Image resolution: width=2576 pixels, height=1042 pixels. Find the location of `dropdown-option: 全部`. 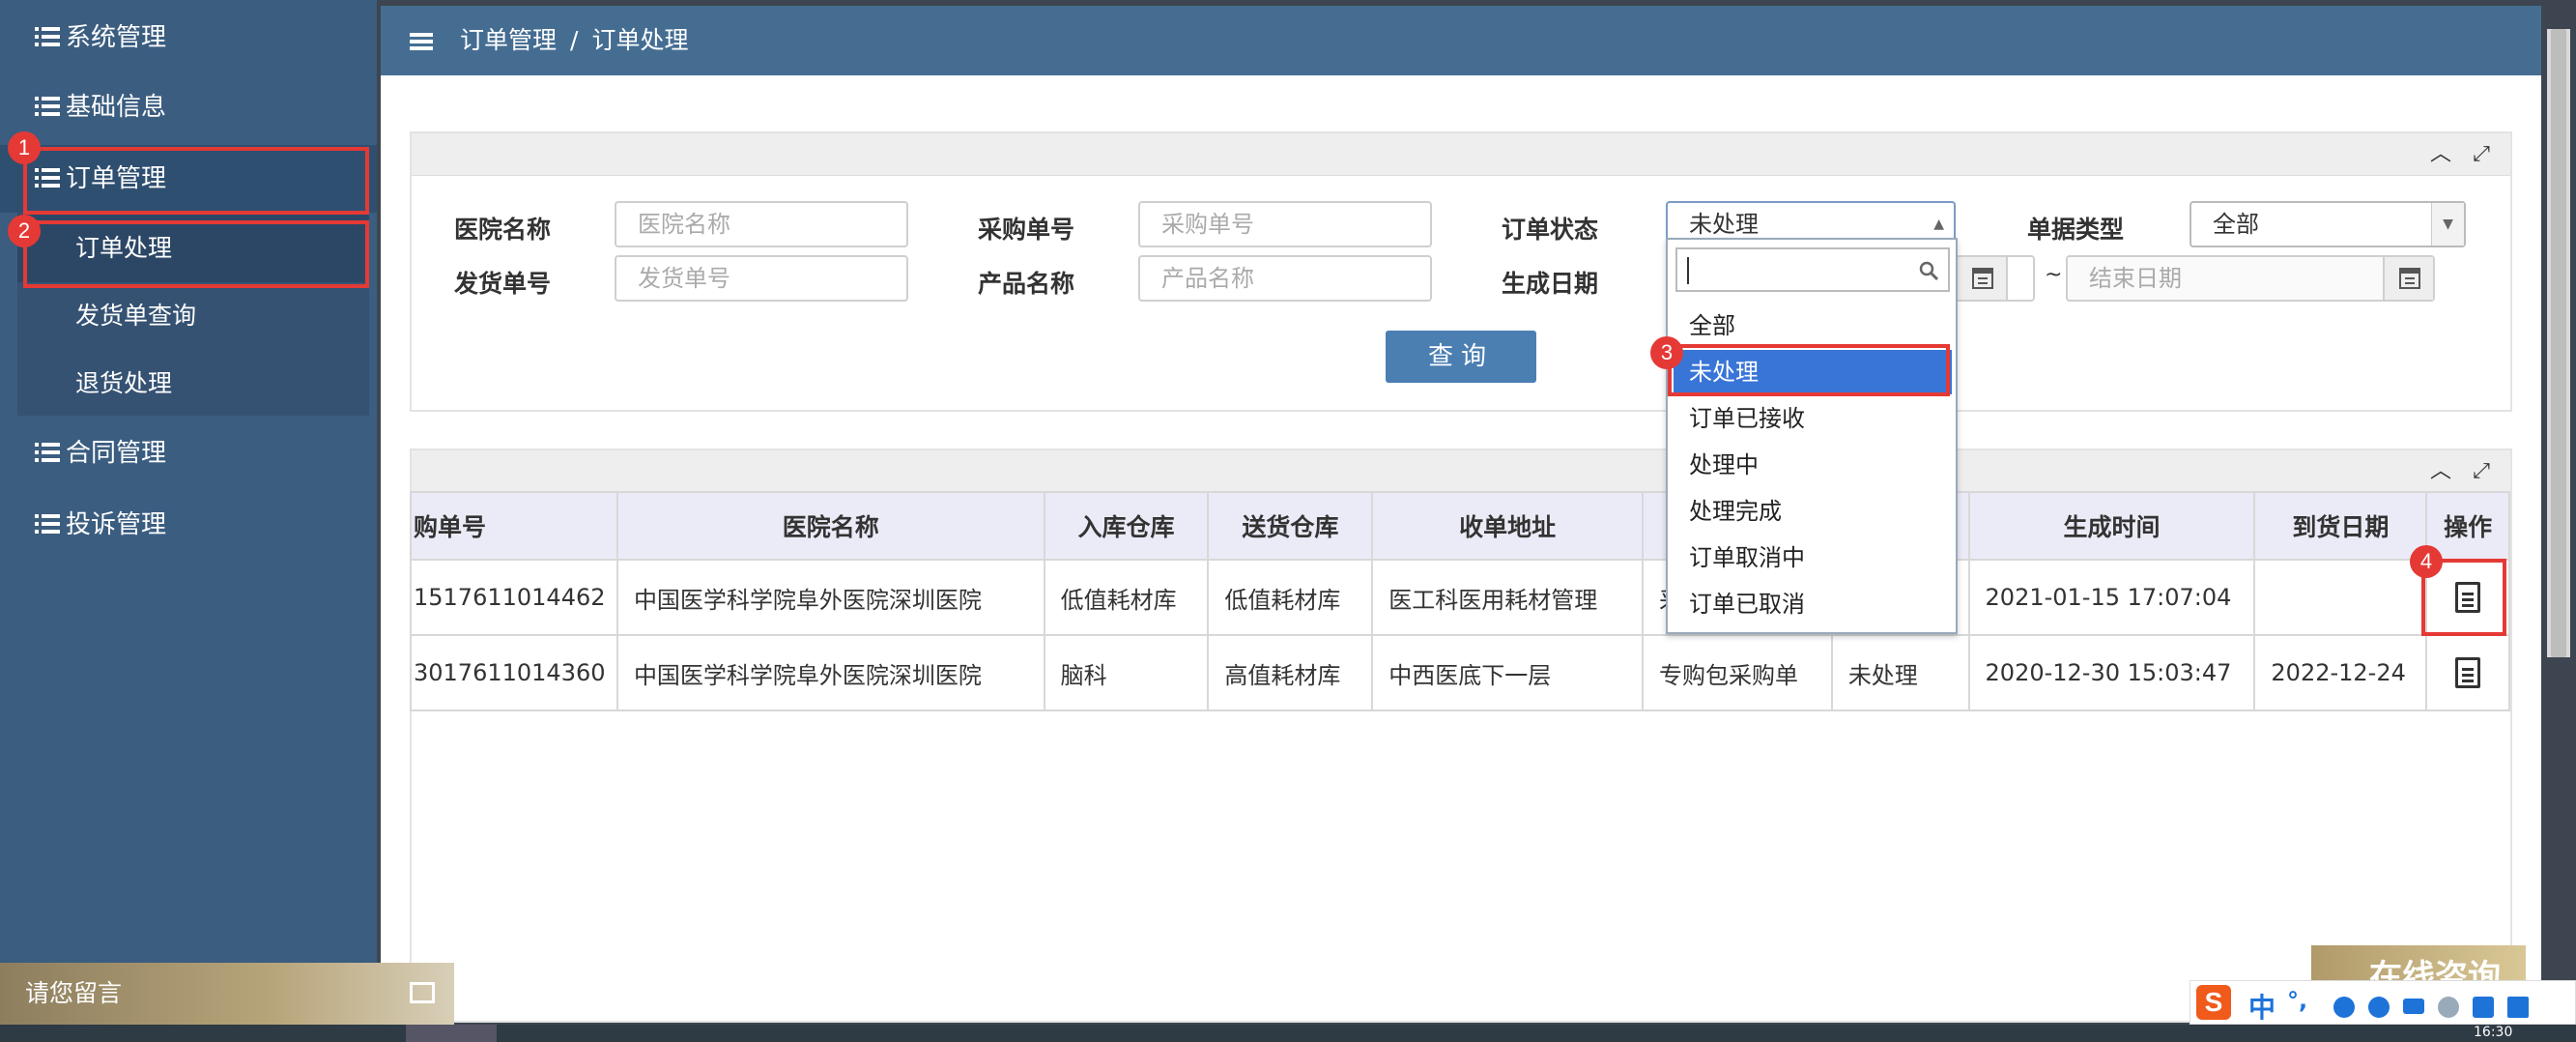

dropdown-option: 全部 is located at coordinates (1813, 326).